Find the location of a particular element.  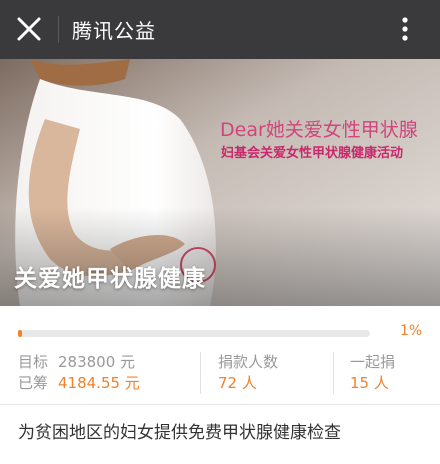

more-button is located at coordinates (405, 29).